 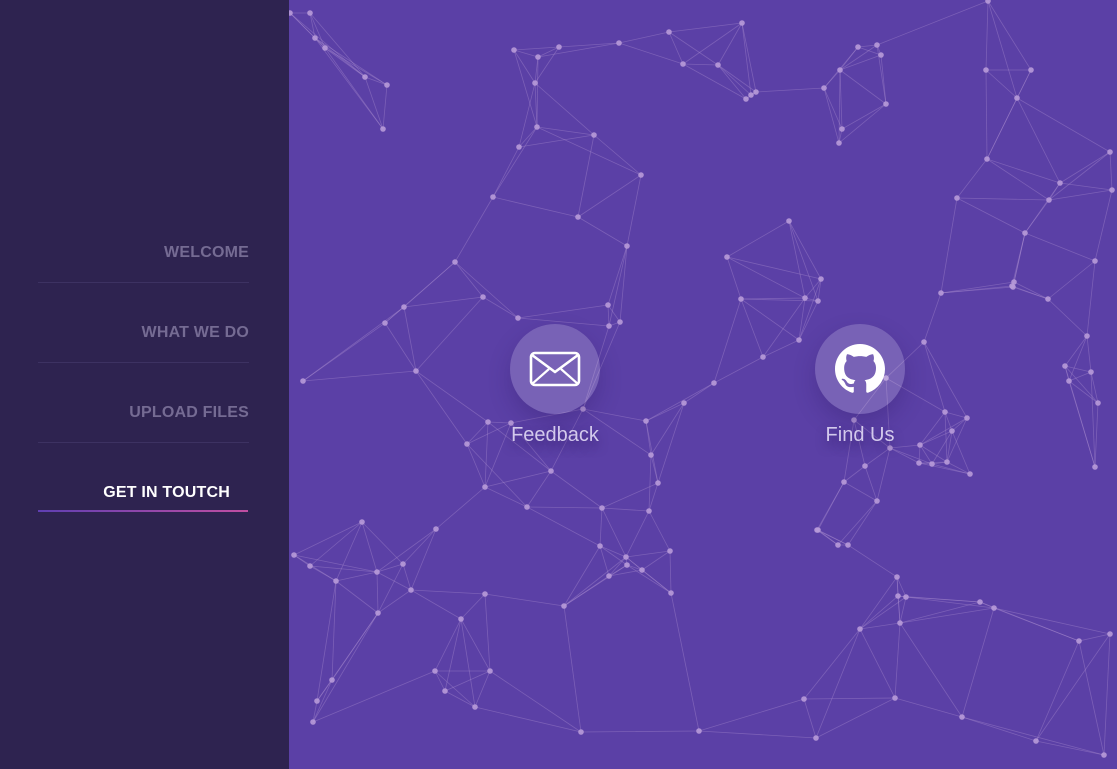 What do you see at coordinates (143, 511) in the screenshot?
I see `nav-active-underline` at bounding box center [143, 511].